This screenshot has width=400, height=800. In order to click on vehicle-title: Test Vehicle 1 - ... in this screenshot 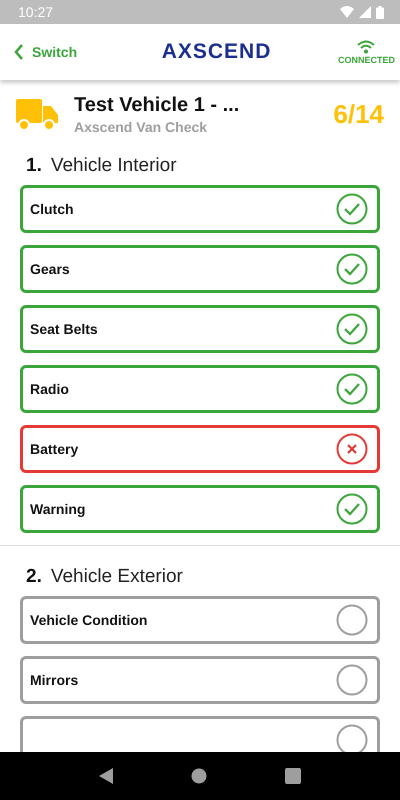, I will do `click(157, 105)`.